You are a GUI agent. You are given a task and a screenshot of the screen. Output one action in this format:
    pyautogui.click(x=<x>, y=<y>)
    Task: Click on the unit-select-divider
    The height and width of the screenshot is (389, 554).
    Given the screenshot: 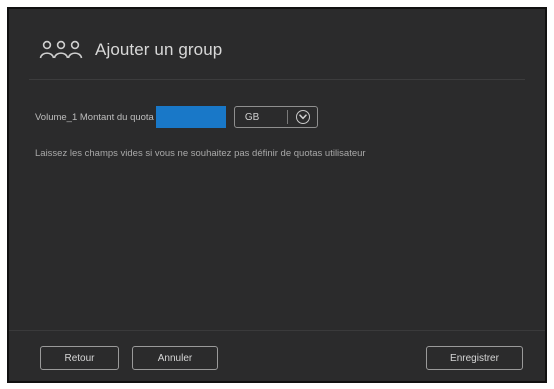 What is the action you would take?
    pyautogui.click(x=287, y=117)
    